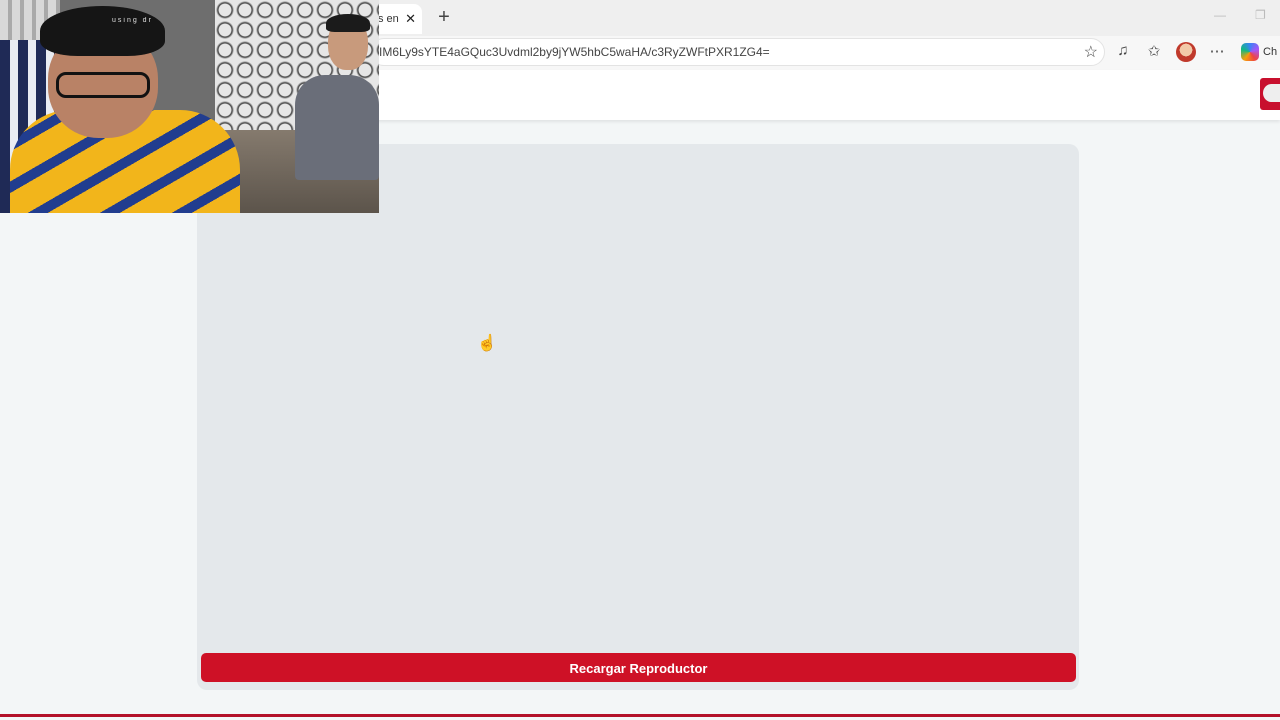 The height and width of the screenshot is (720, 1280). What do you see at coordinates (1270, 52) in the screenshot?
I see `copilot-label: Ch` at bounding box center [1270, 52].